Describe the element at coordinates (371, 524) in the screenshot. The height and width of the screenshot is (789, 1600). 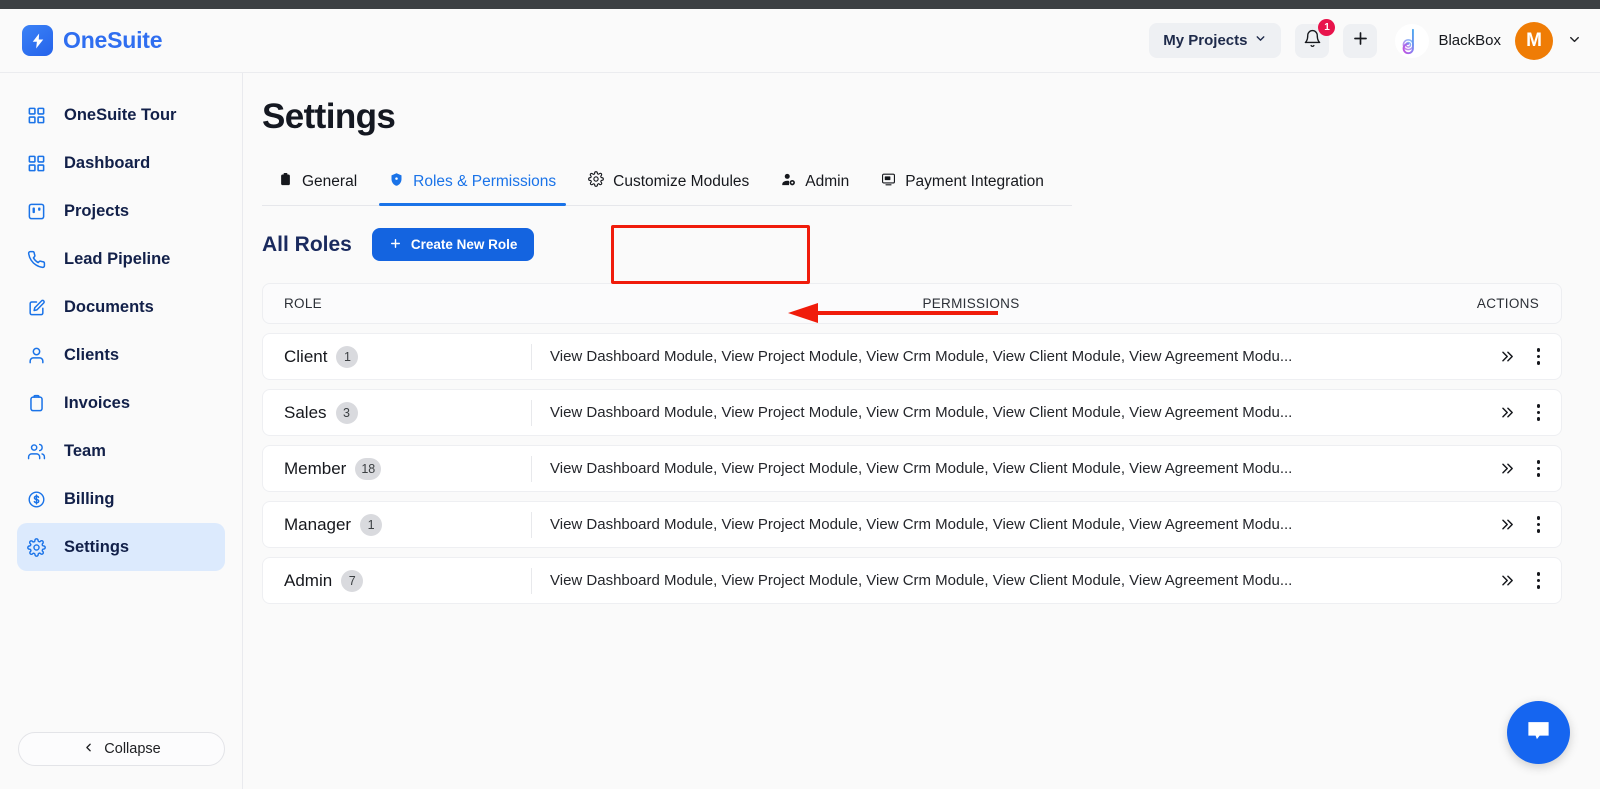
I see `role-count-badge: 1` at that location.